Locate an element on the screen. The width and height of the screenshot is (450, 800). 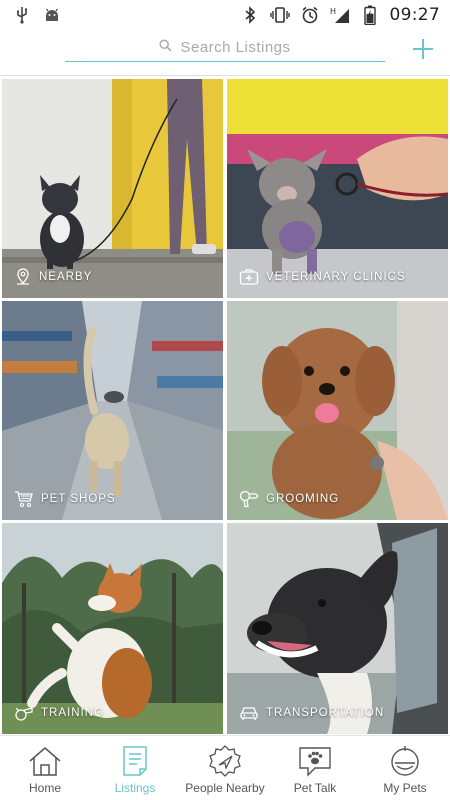
category-label: VETERINARY CLINICS is located at coordinates (322, 277).